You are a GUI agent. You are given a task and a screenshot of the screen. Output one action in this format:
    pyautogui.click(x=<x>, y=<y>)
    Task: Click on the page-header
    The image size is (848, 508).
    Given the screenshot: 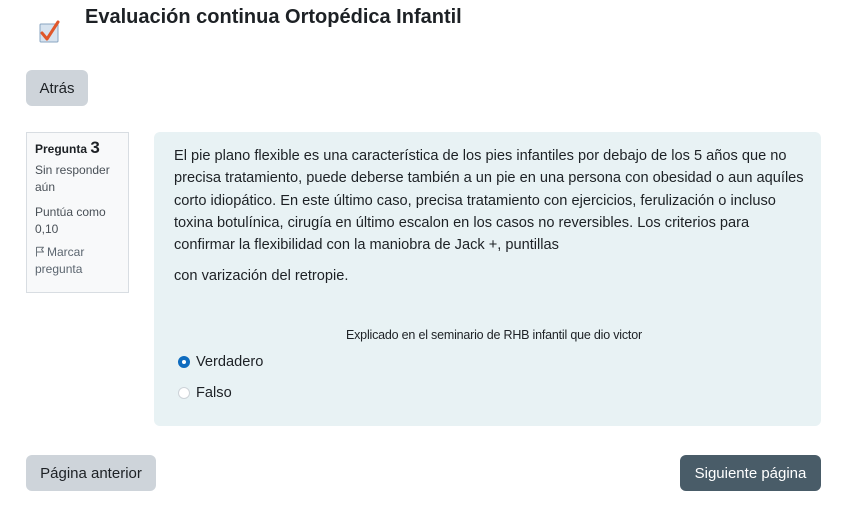 What is the action you would take?
    pyautogui.click(x=51, y=26)
    